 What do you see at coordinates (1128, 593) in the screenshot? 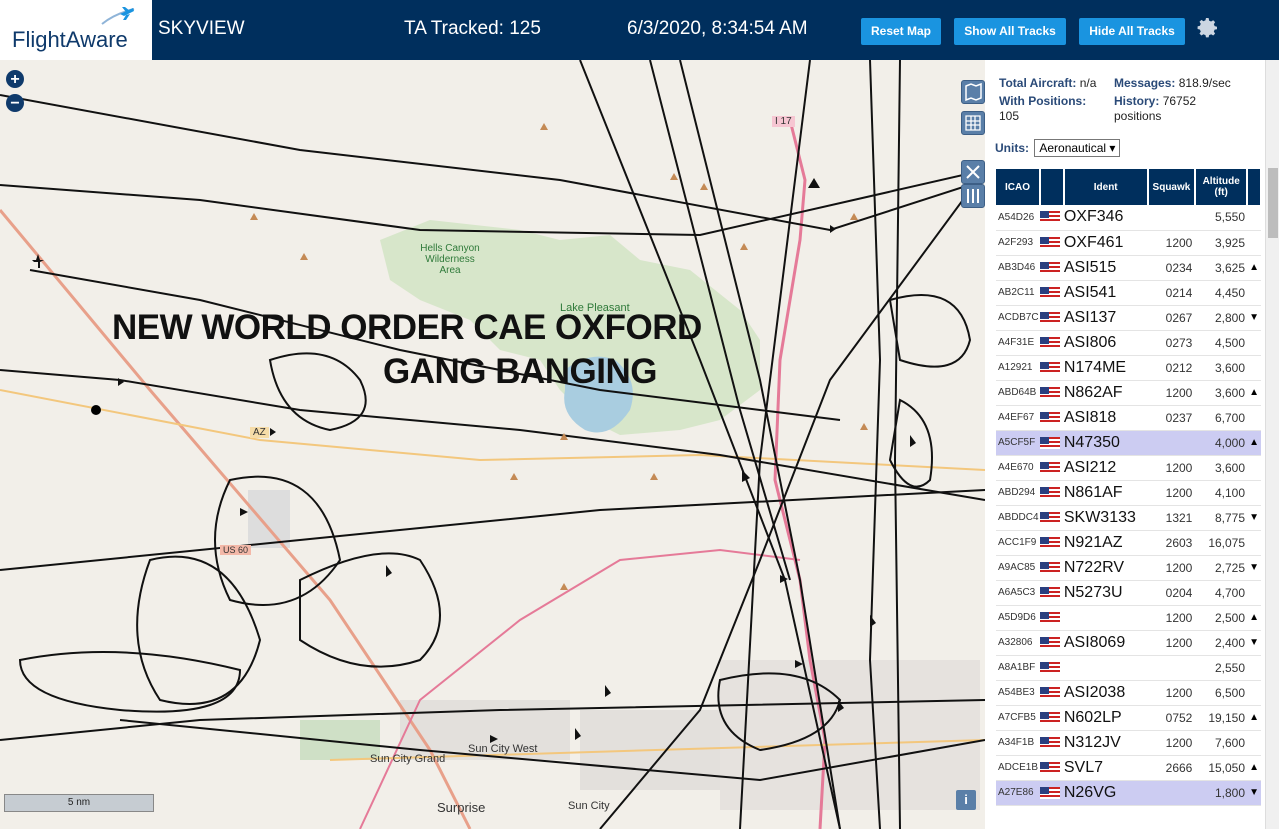
I see `table-row: A6A5C3 N5273U 0204 4,700` at bounding box center [1128, 593].